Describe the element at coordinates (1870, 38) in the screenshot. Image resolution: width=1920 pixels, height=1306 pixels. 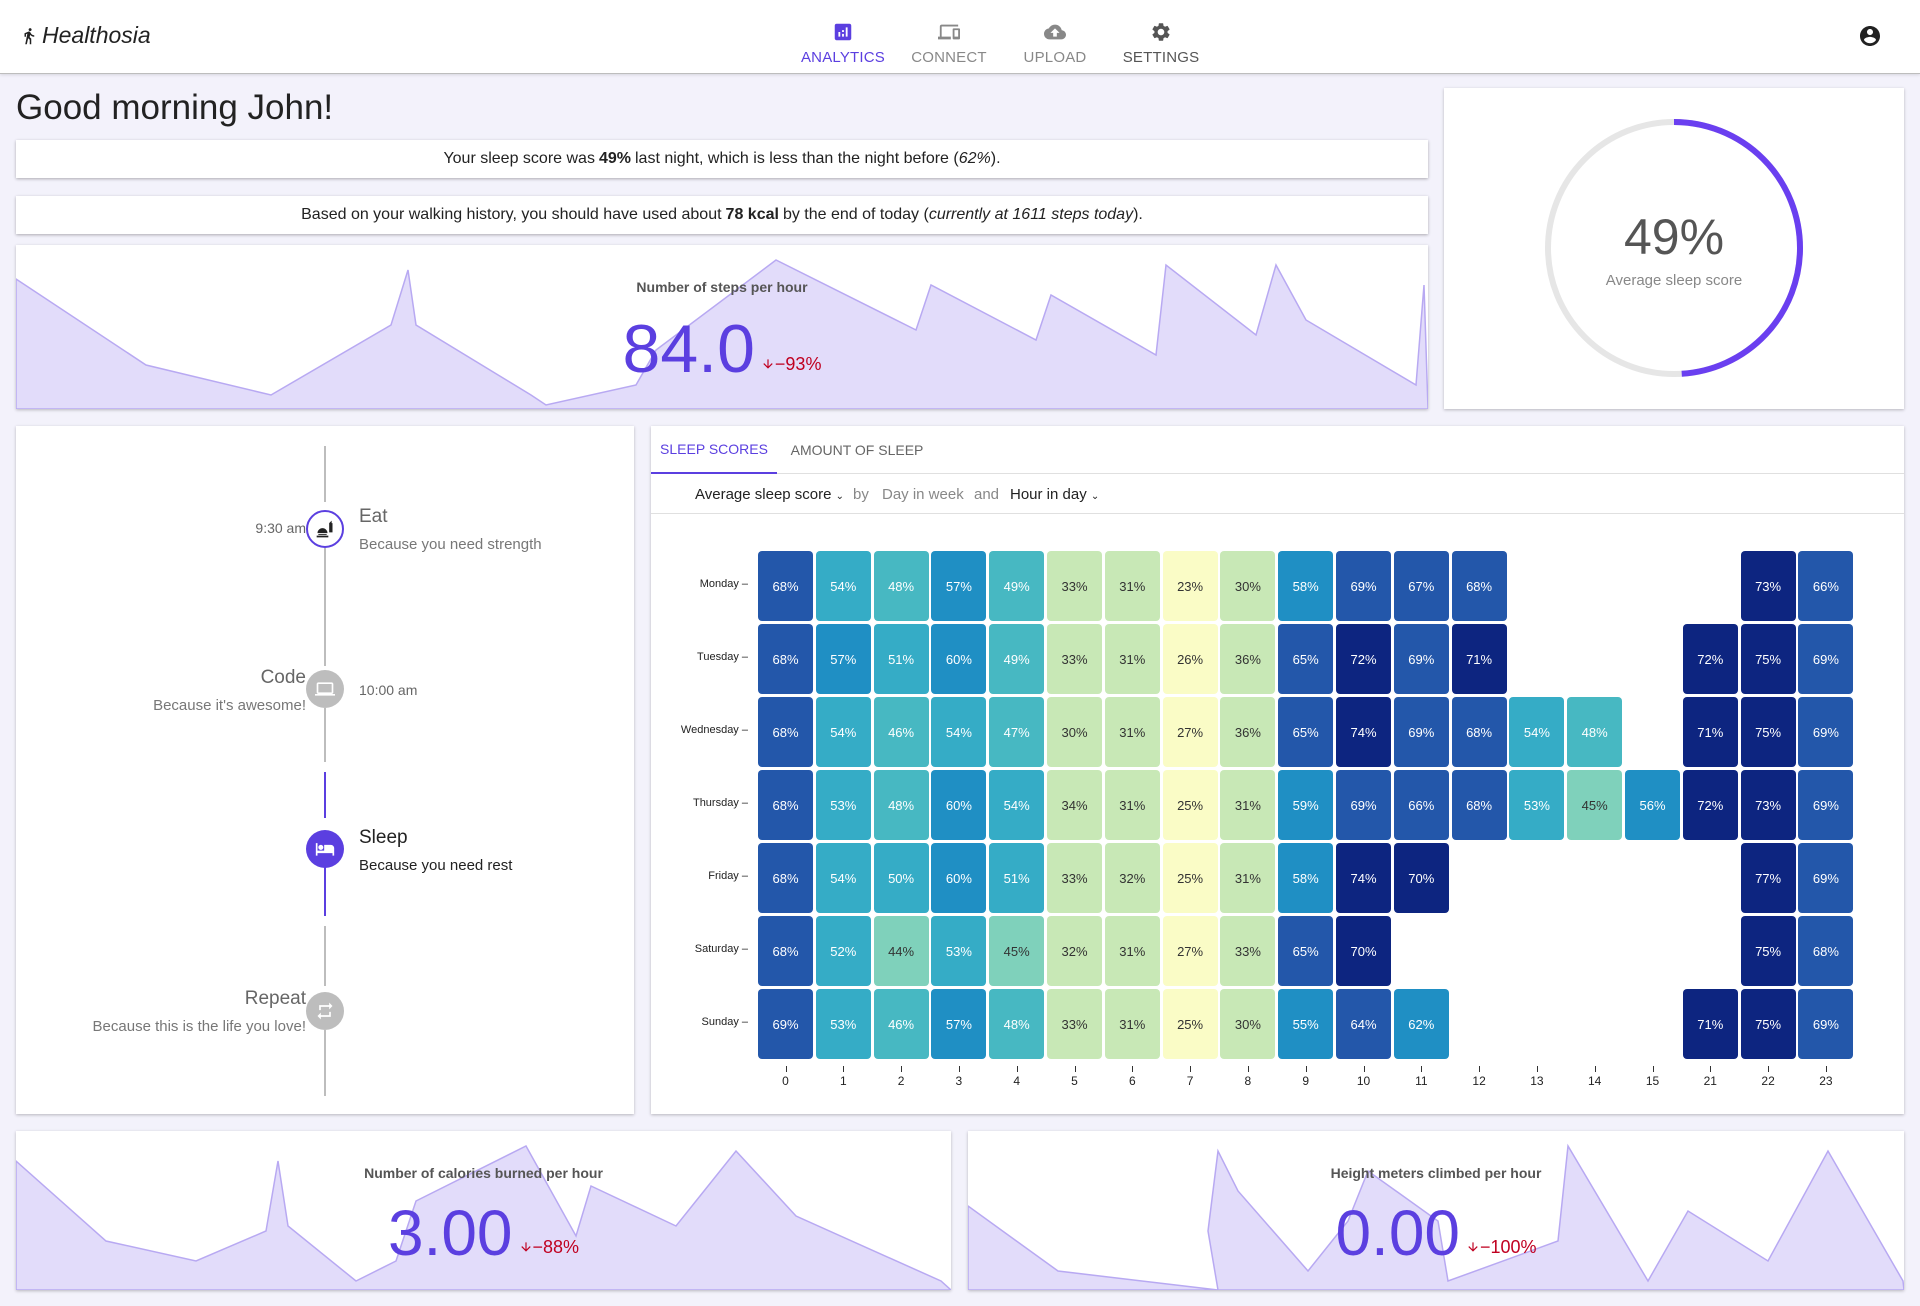
I see `account-button` at that location.